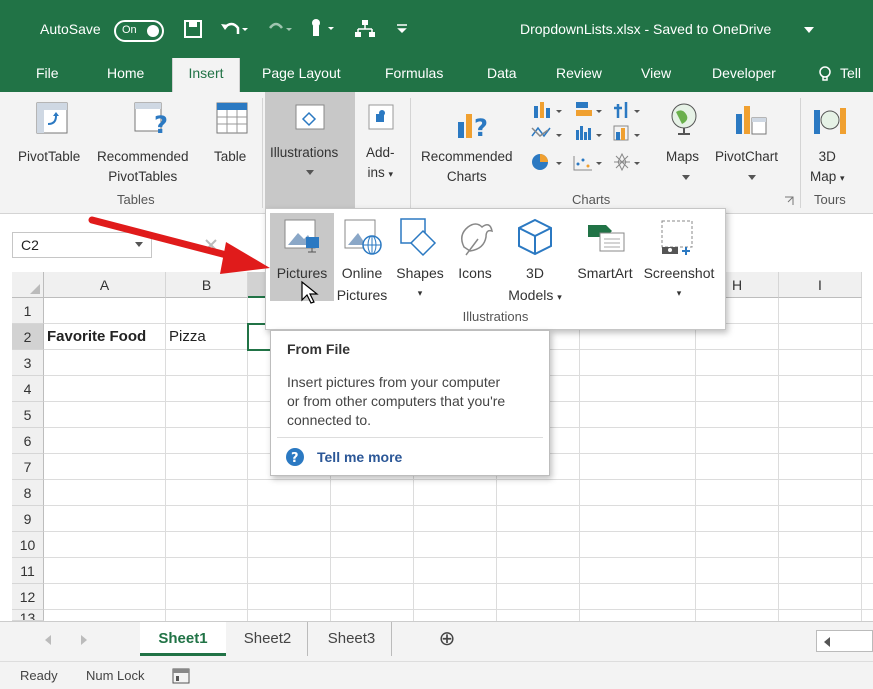 Image resolution: width=873 pixels, height=689 pixels. What do you see at coordinates (28, 571) in the screenshot?
I see `row-header: 11` at bounding box center [28, 571].